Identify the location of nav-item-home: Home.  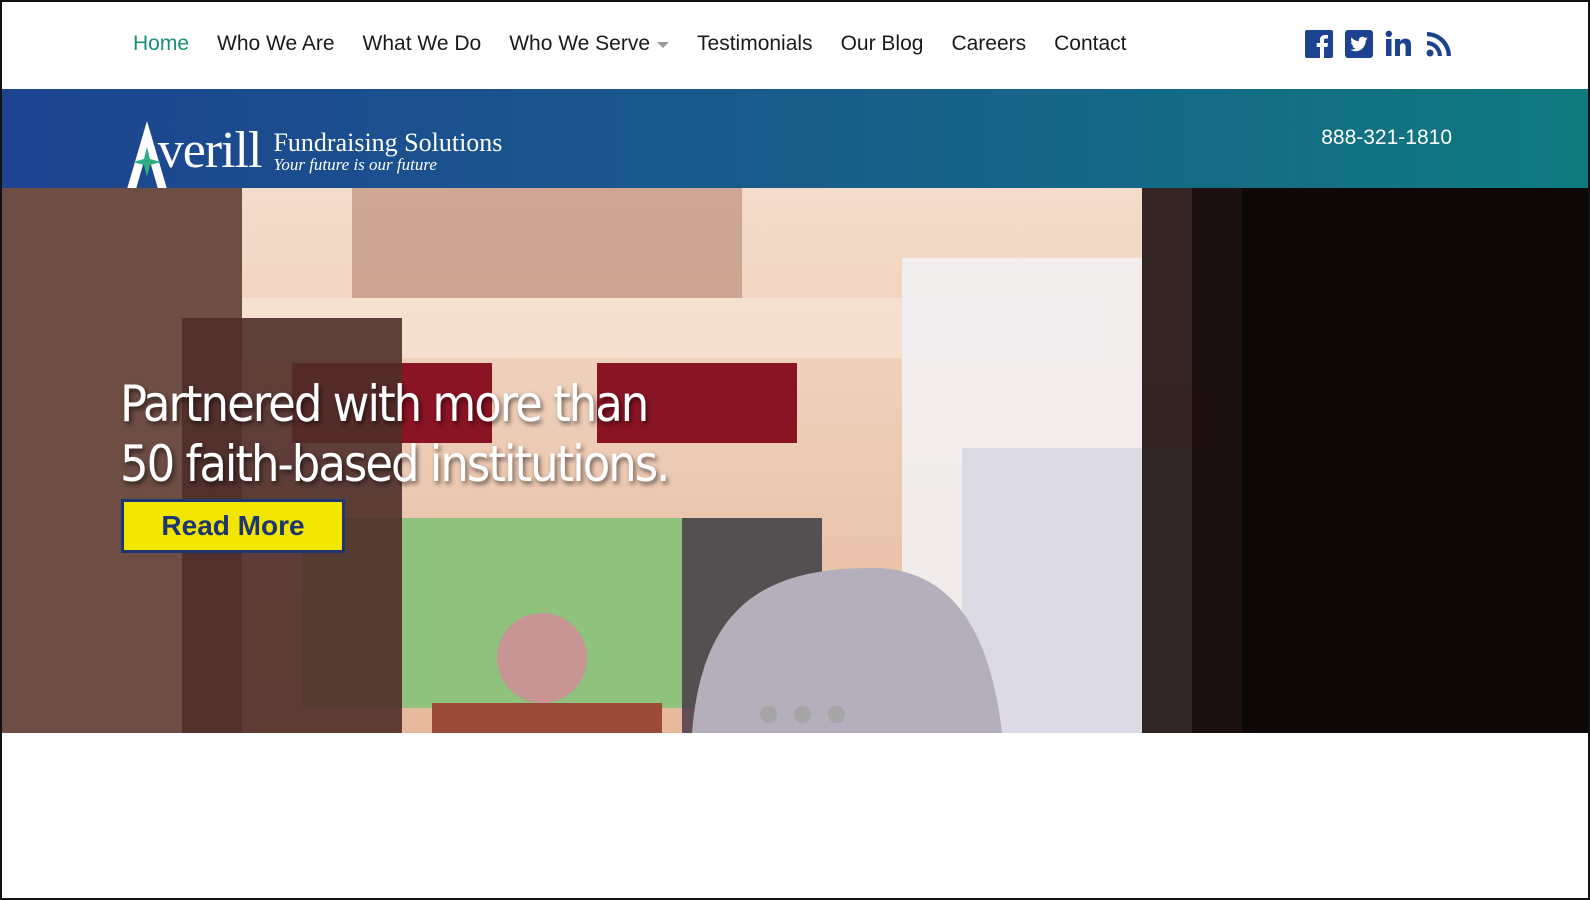
(161, 44).